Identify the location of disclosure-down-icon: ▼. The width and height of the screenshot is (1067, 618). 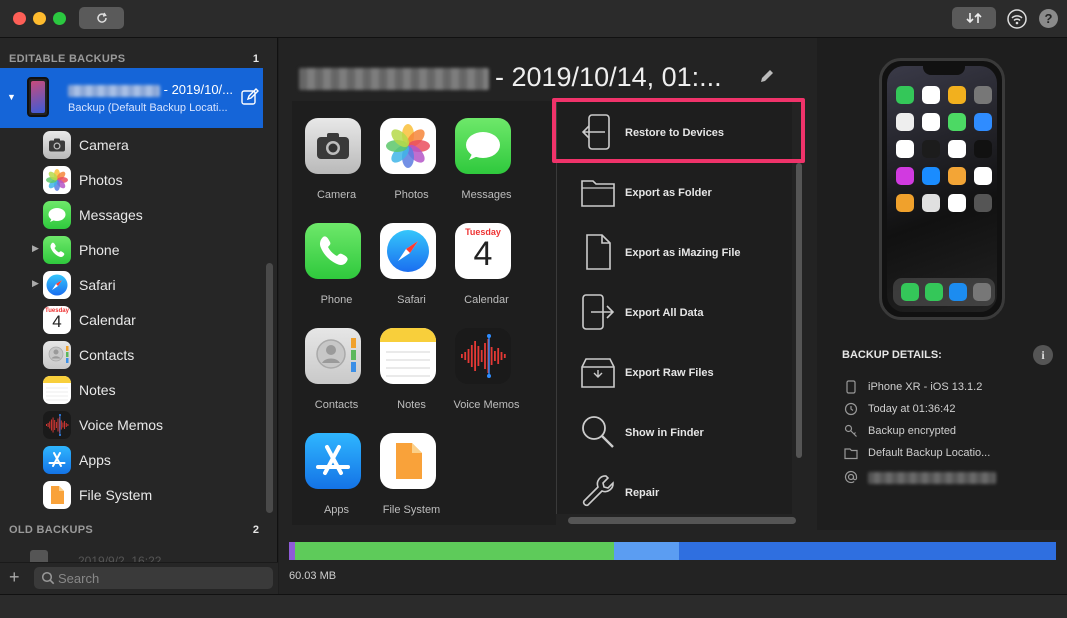
(11, 97).